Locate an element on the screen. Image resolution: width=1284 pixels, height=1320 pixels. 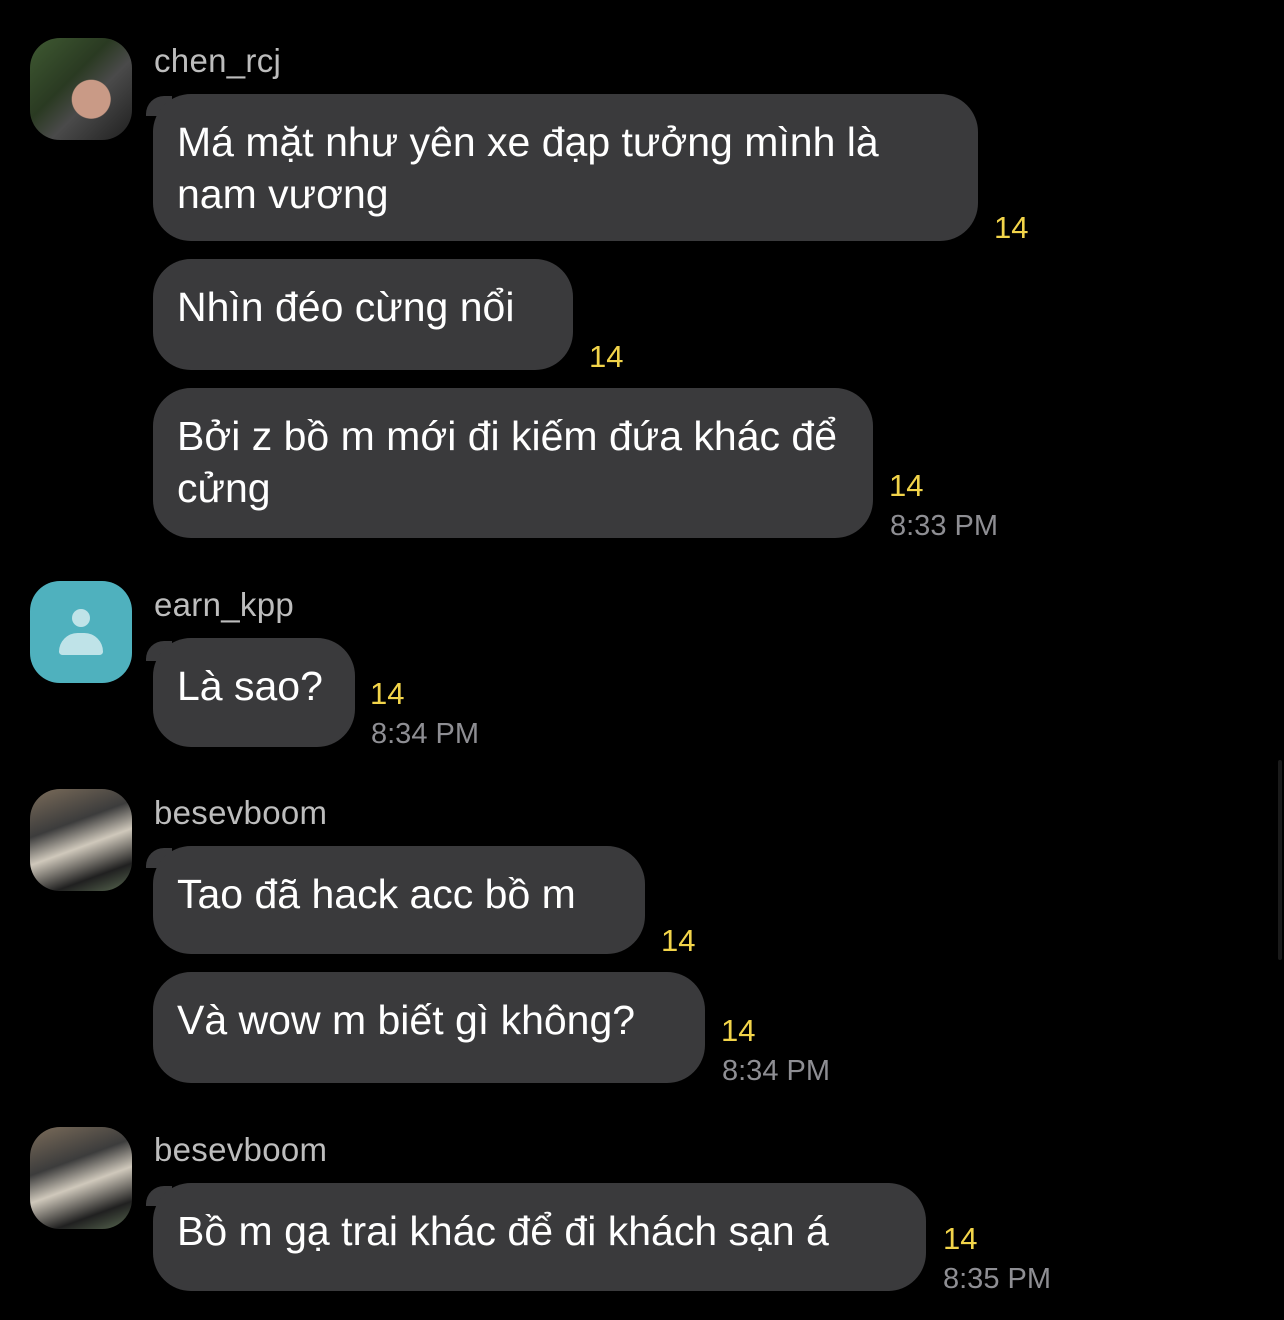
message-time: 8:33 PM is located at coordinates (944, 526).